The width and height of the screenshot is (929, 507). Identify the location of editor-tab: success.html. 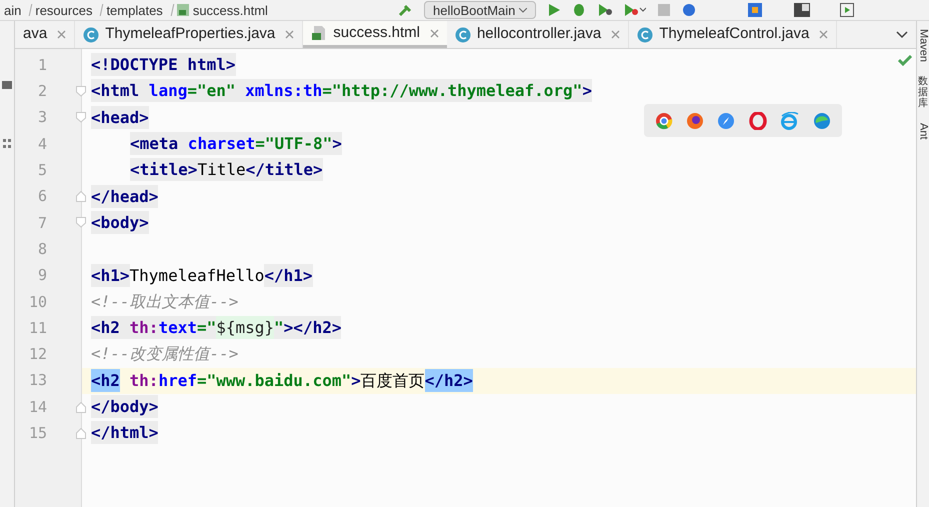
(375, 34).